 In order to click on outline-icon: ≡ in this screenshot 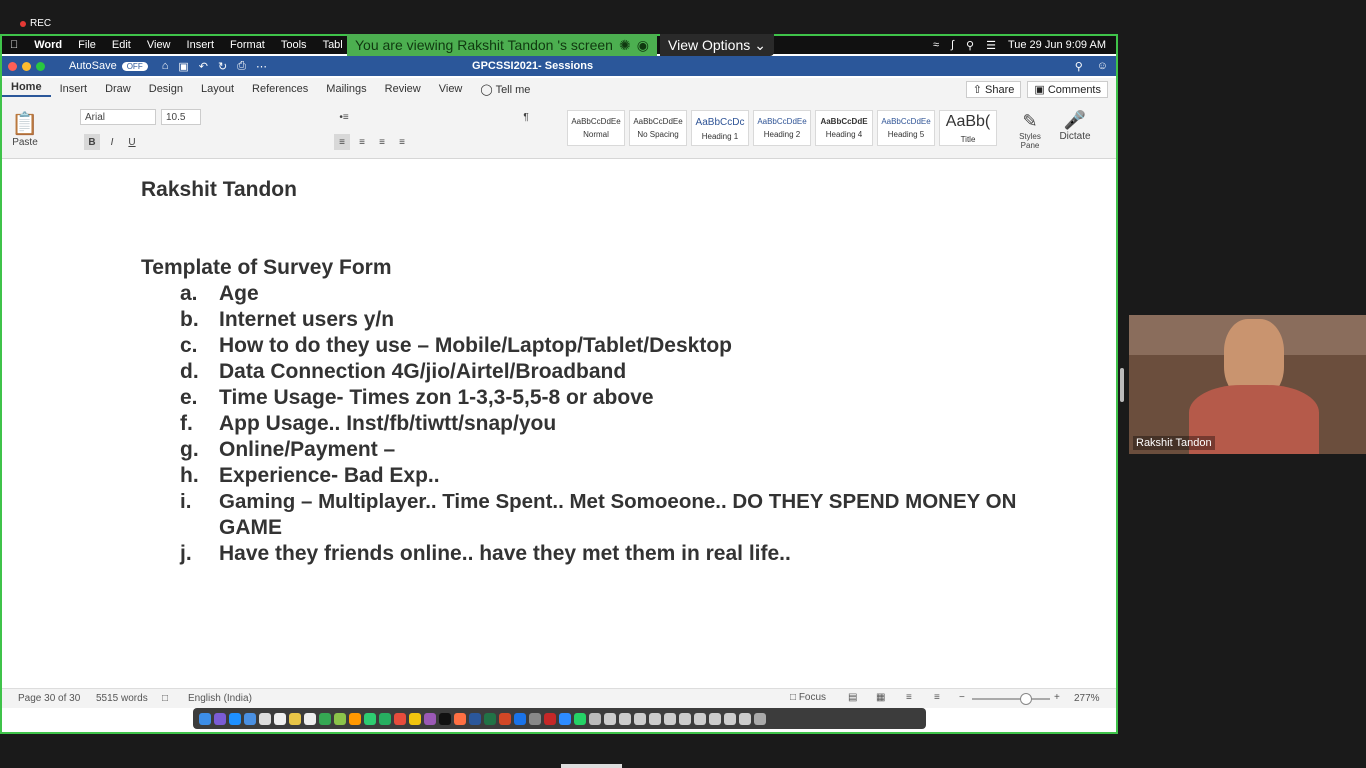, I will do `click(909, 697)`.